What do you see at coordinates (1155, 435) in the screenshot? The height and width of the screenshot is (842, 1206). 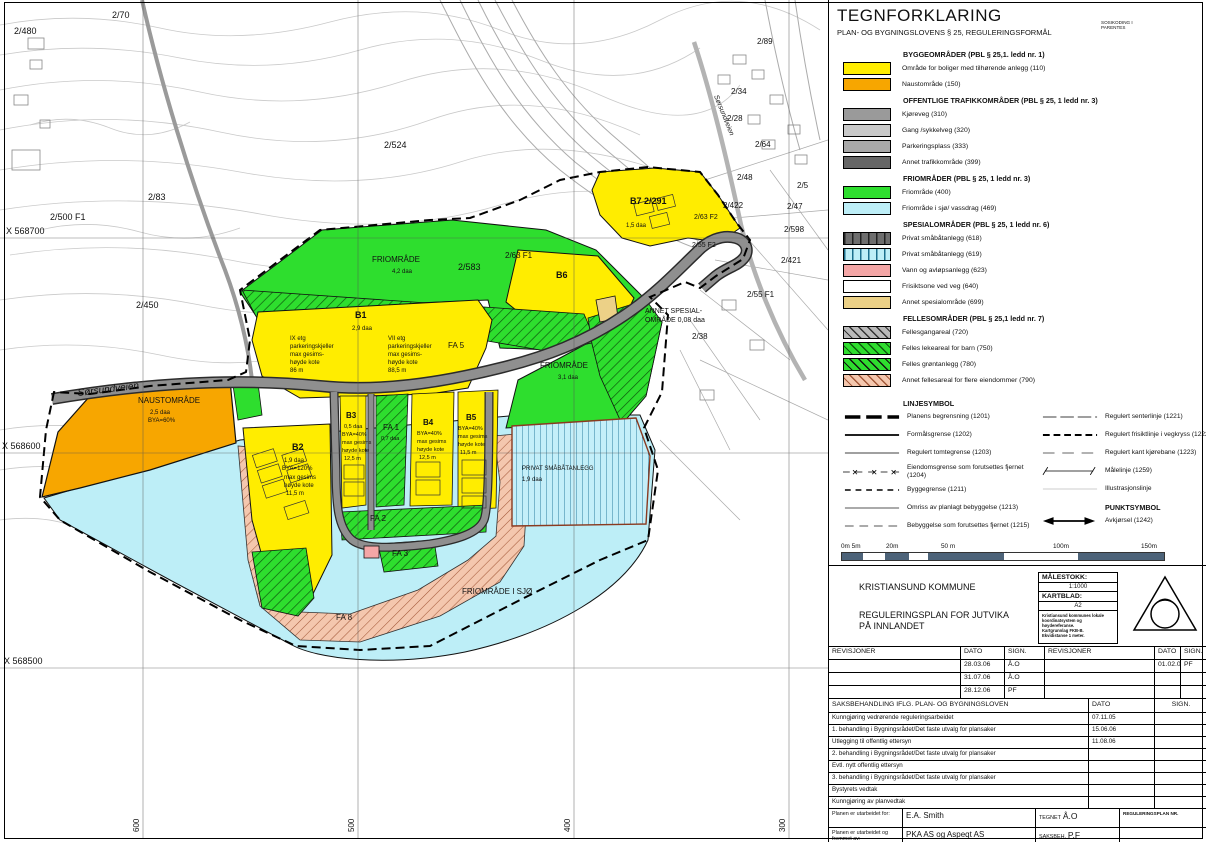 I see `line-symbol-label: Regulert frisiktlinje i vegkryss (1222)` at bounding box center [1155, 435].